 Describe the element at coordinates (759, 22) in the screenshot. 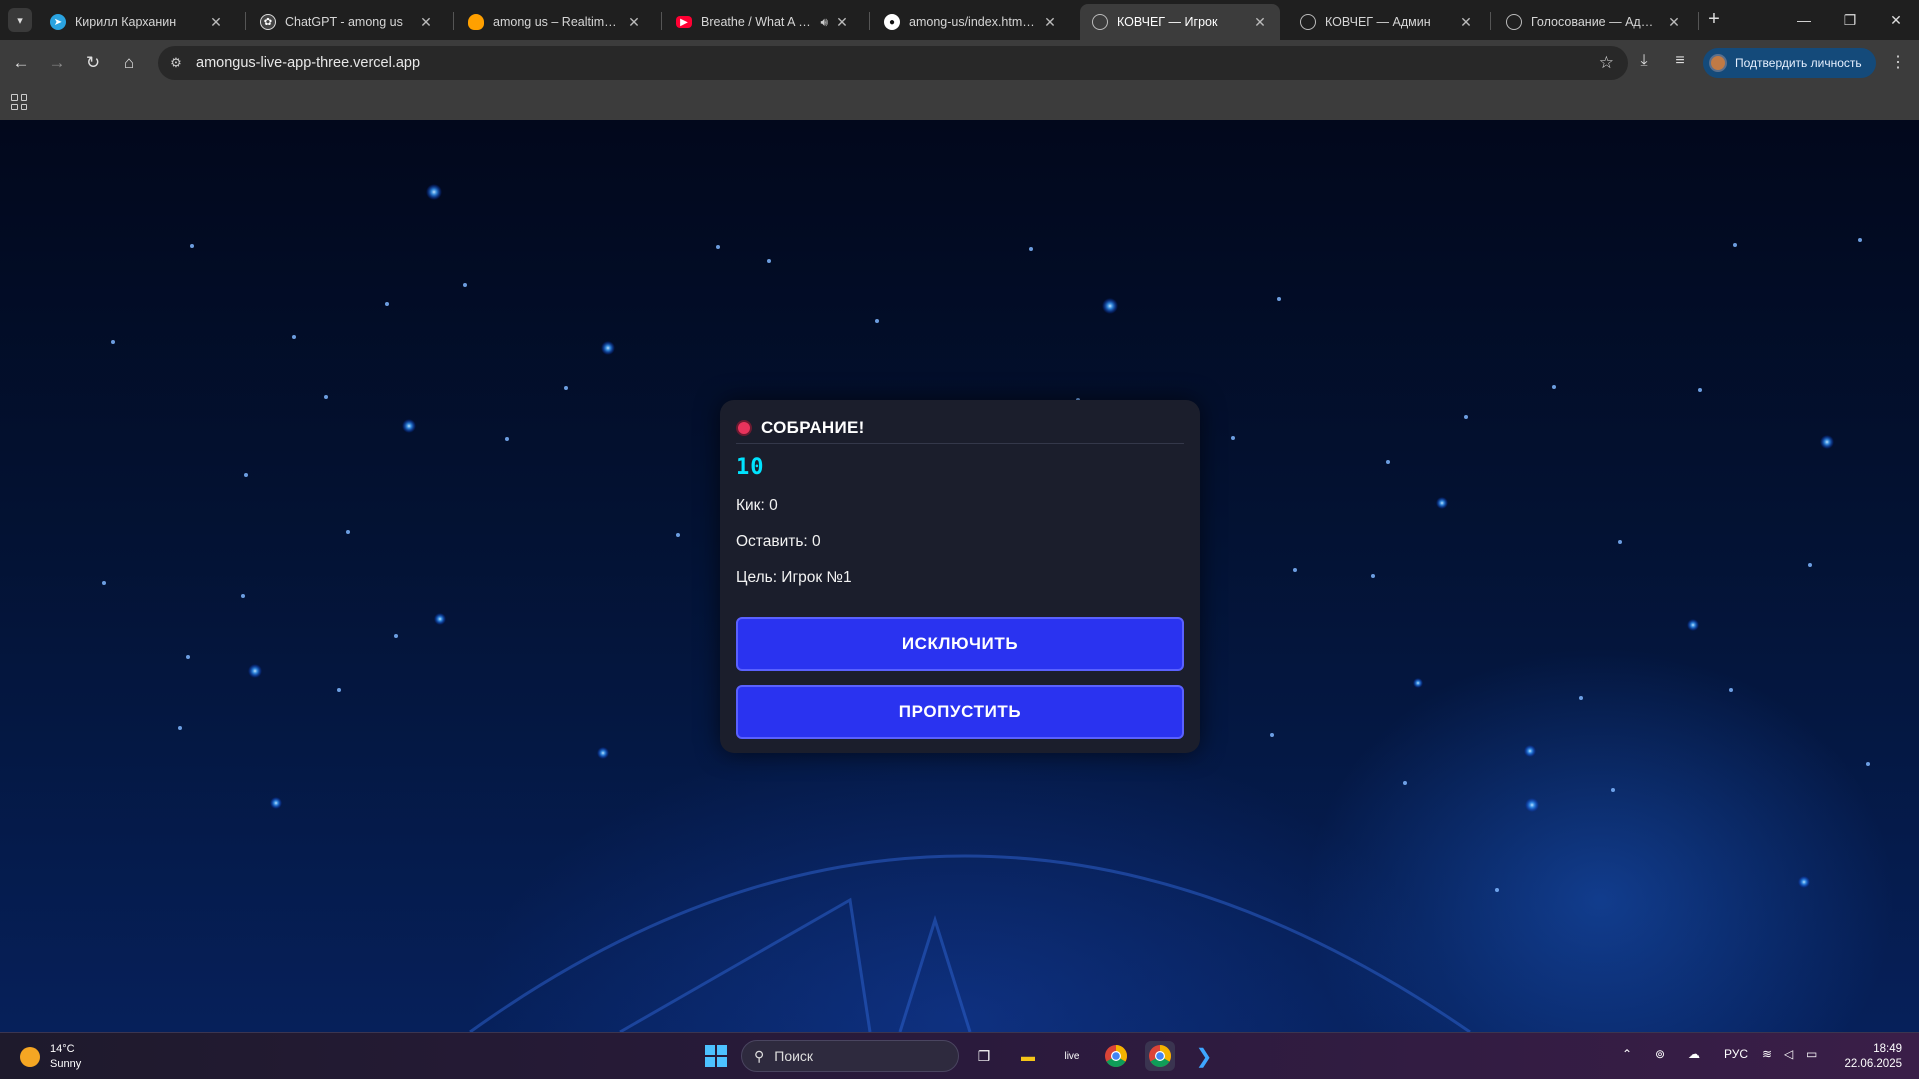

I see `tab-title: Breathe / What A Frie` at that location.